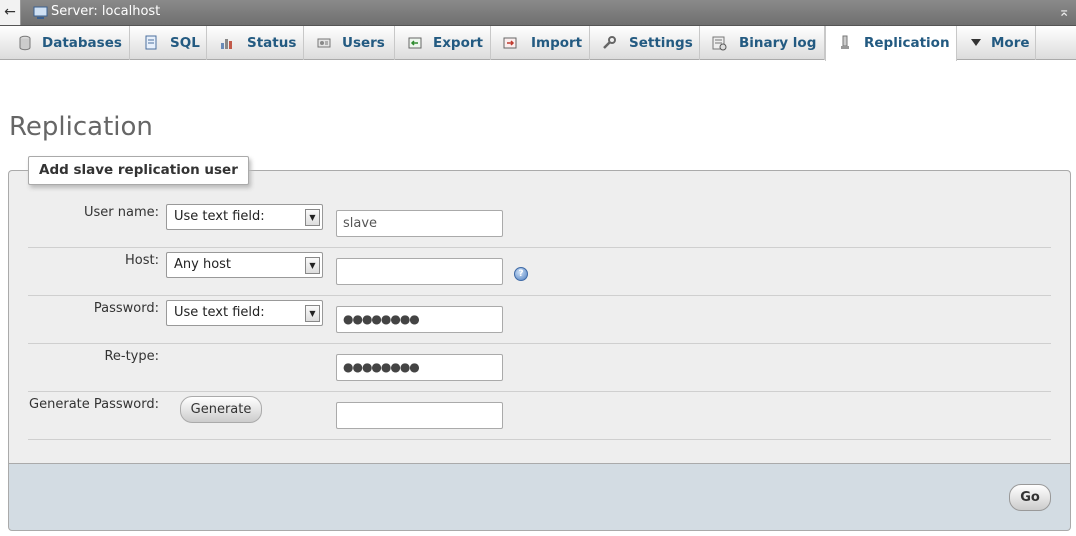  Describe the element at coordinates (419, 223) in the screenshot. I see `username-input: slave` at that location.